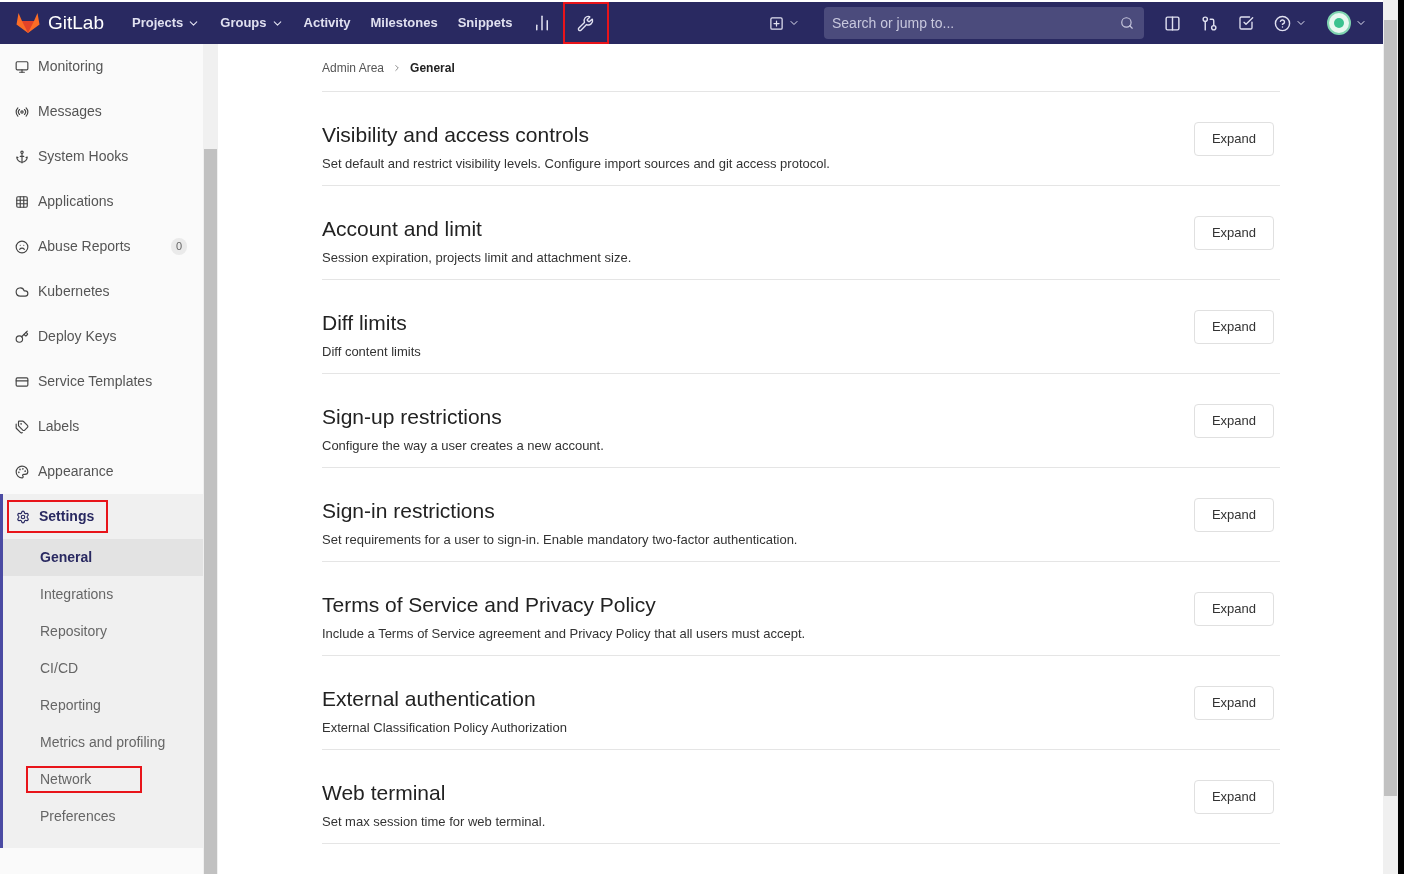 The height and width of the screenshot is (874, 1404). I want to click on nav-link: Milestones, so click(404, 23).